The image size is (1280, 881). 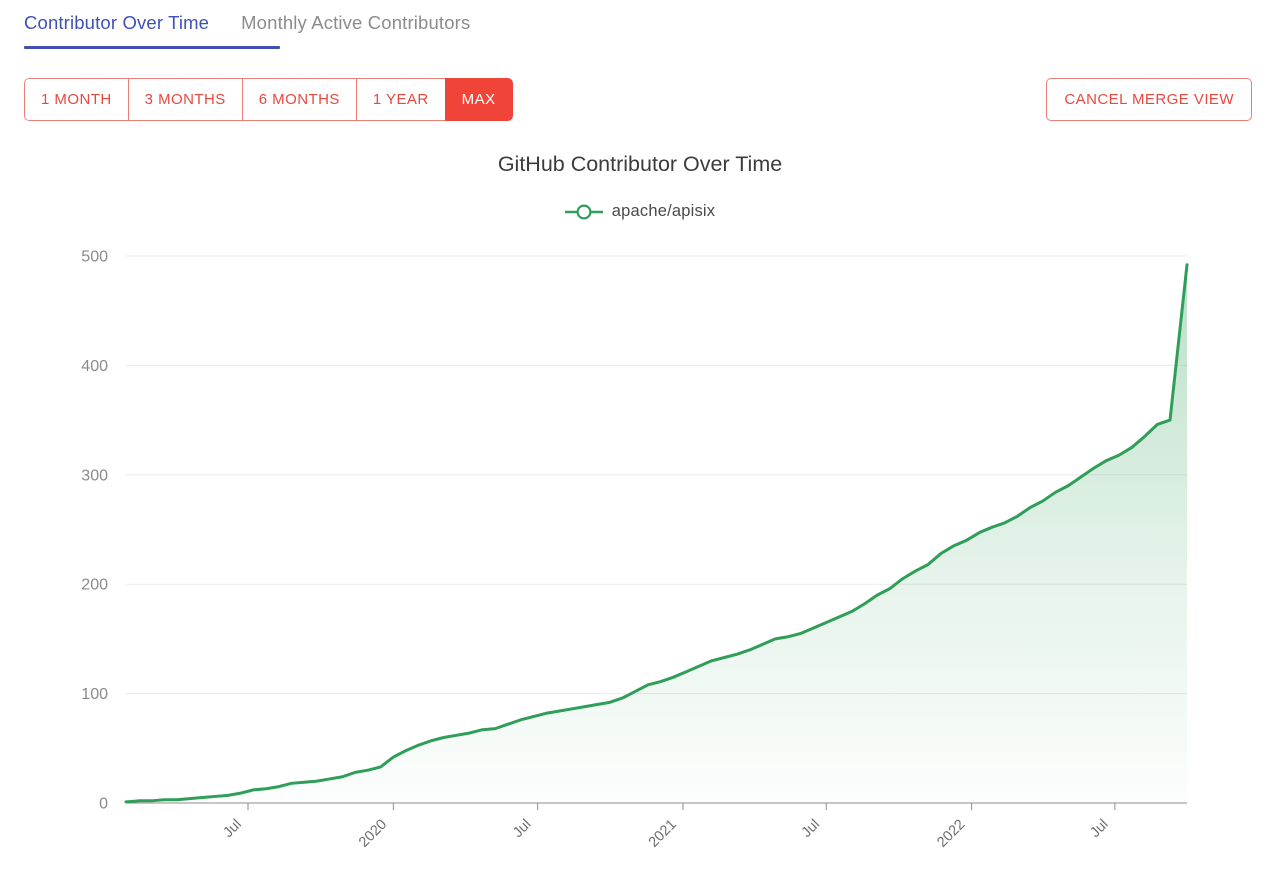 What do you see at coordinates (951, 834) in the screenshot?
I see `x-axis-tick-label: 2022` at bounding box center [951, 834].